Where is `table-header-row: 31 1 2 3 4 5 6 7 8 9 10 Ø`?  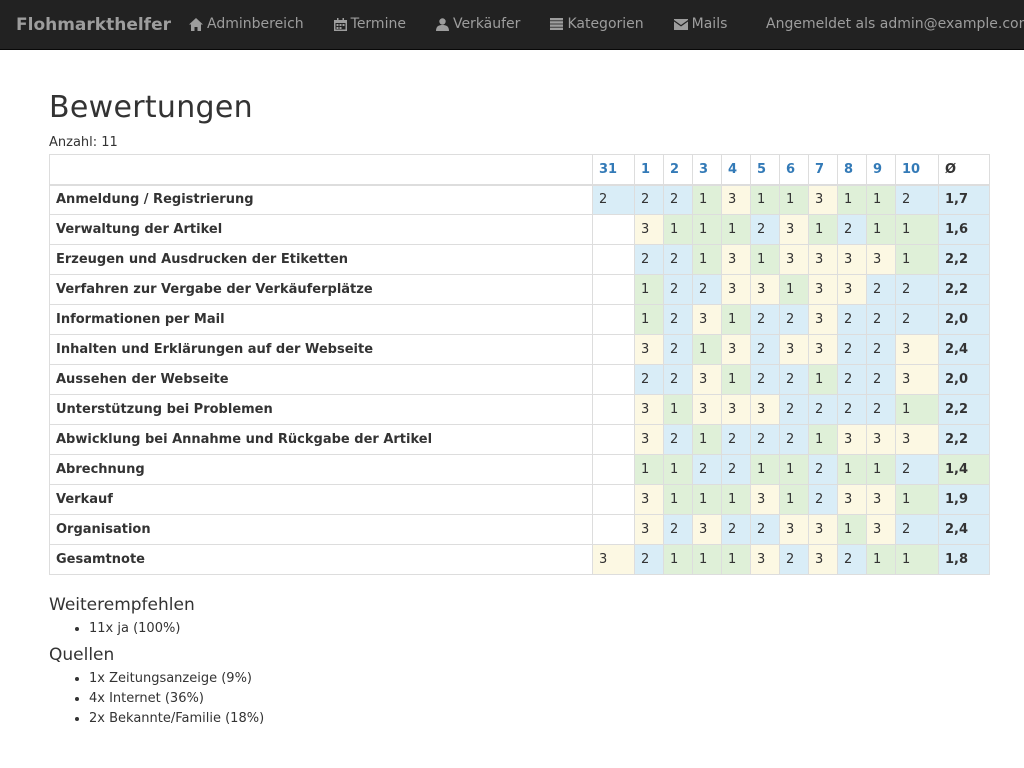
table-header-row: 31 1 2 3 4 5 6 7 8 9 10 Ø is located at coordinates (519, 169).